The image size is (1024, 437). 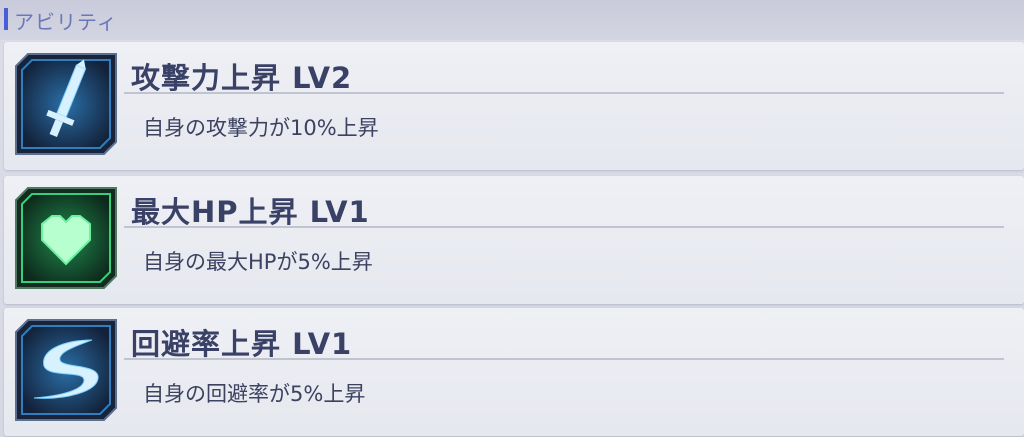 I want to click on ability-title: 攻撃力上昇 LV2, so click(x=242, y=78).